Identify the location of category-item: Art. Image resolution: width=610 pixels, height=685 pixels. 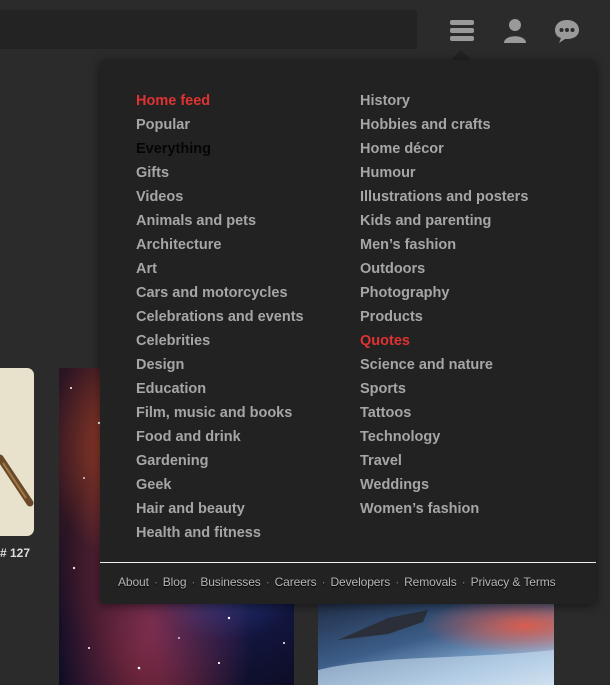
(220, 270).